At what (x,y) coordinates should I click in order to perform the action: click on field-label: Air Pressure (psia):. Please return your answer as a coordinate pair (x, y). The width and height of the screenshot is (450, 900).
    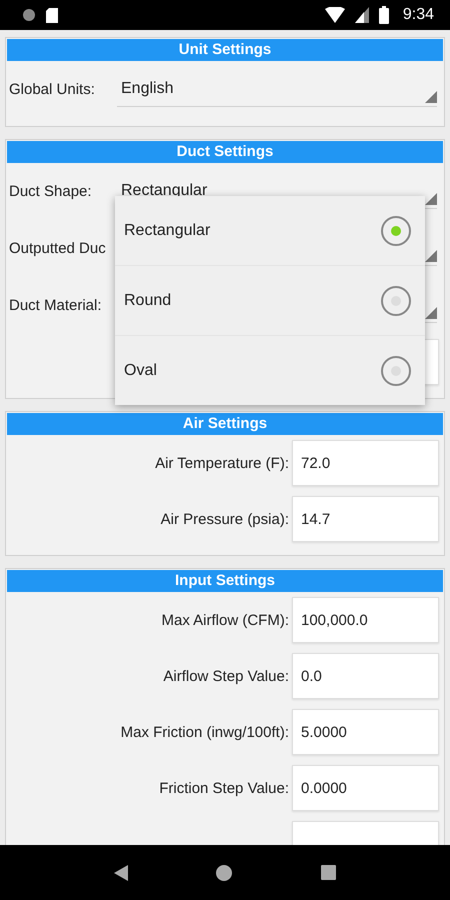
    Looking at the image, I should click on (224, 519).